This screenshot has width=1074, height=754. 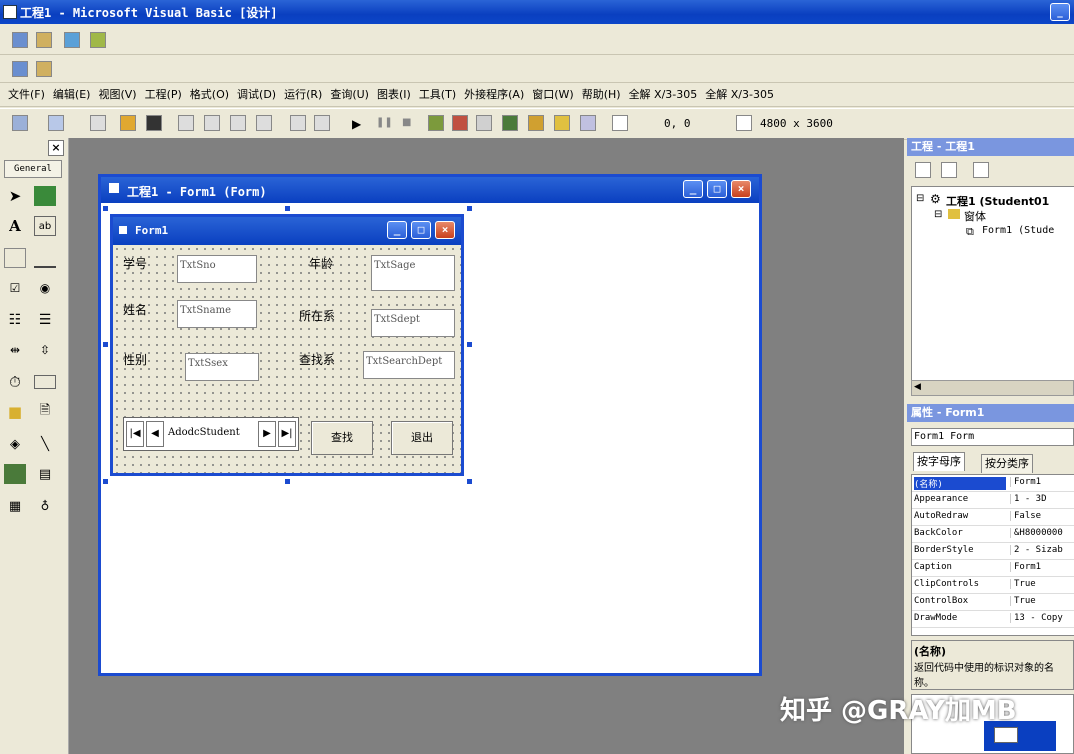 I want to click on object-selector: Form1 Form, so click(x=992, y=437).